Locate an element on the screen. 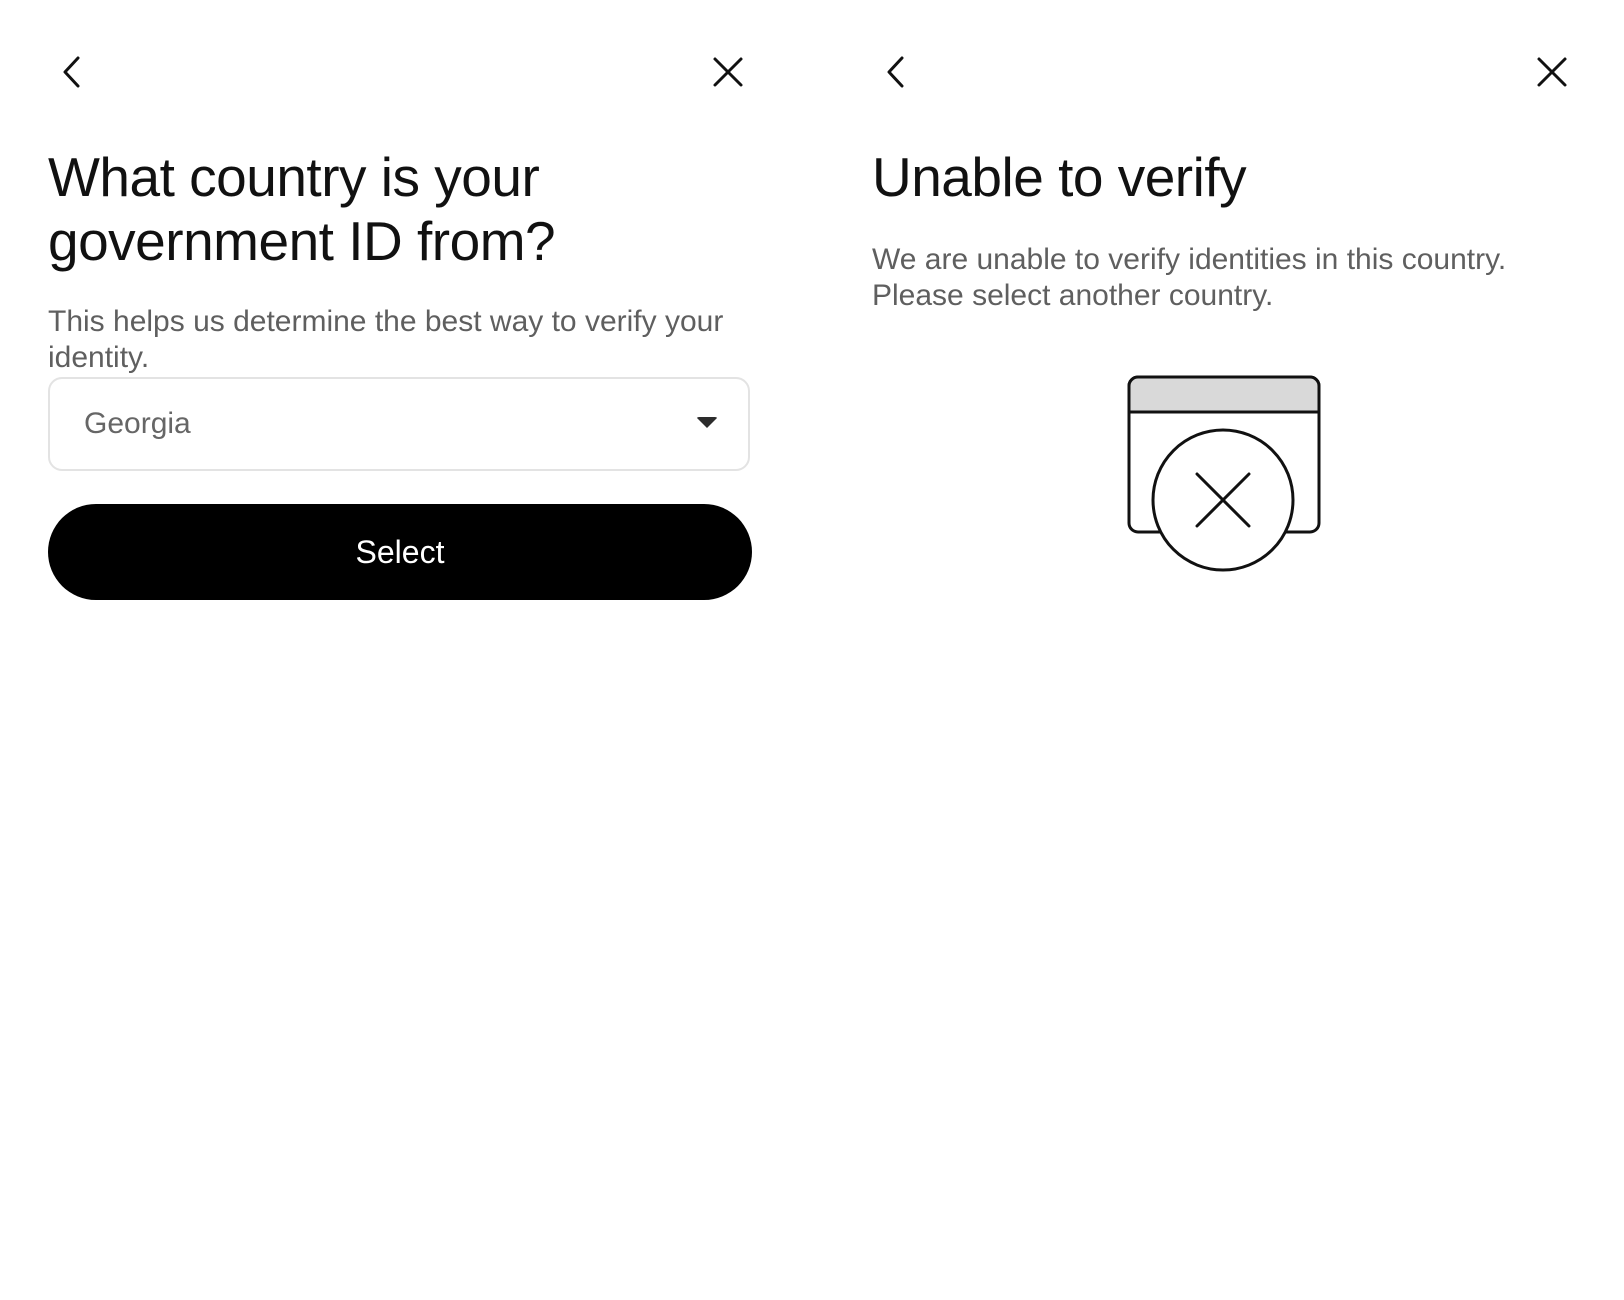 The height and width of the screenshot is (1300, 1624). page-title: Unable to verify is located at coordinates (1059, 177).